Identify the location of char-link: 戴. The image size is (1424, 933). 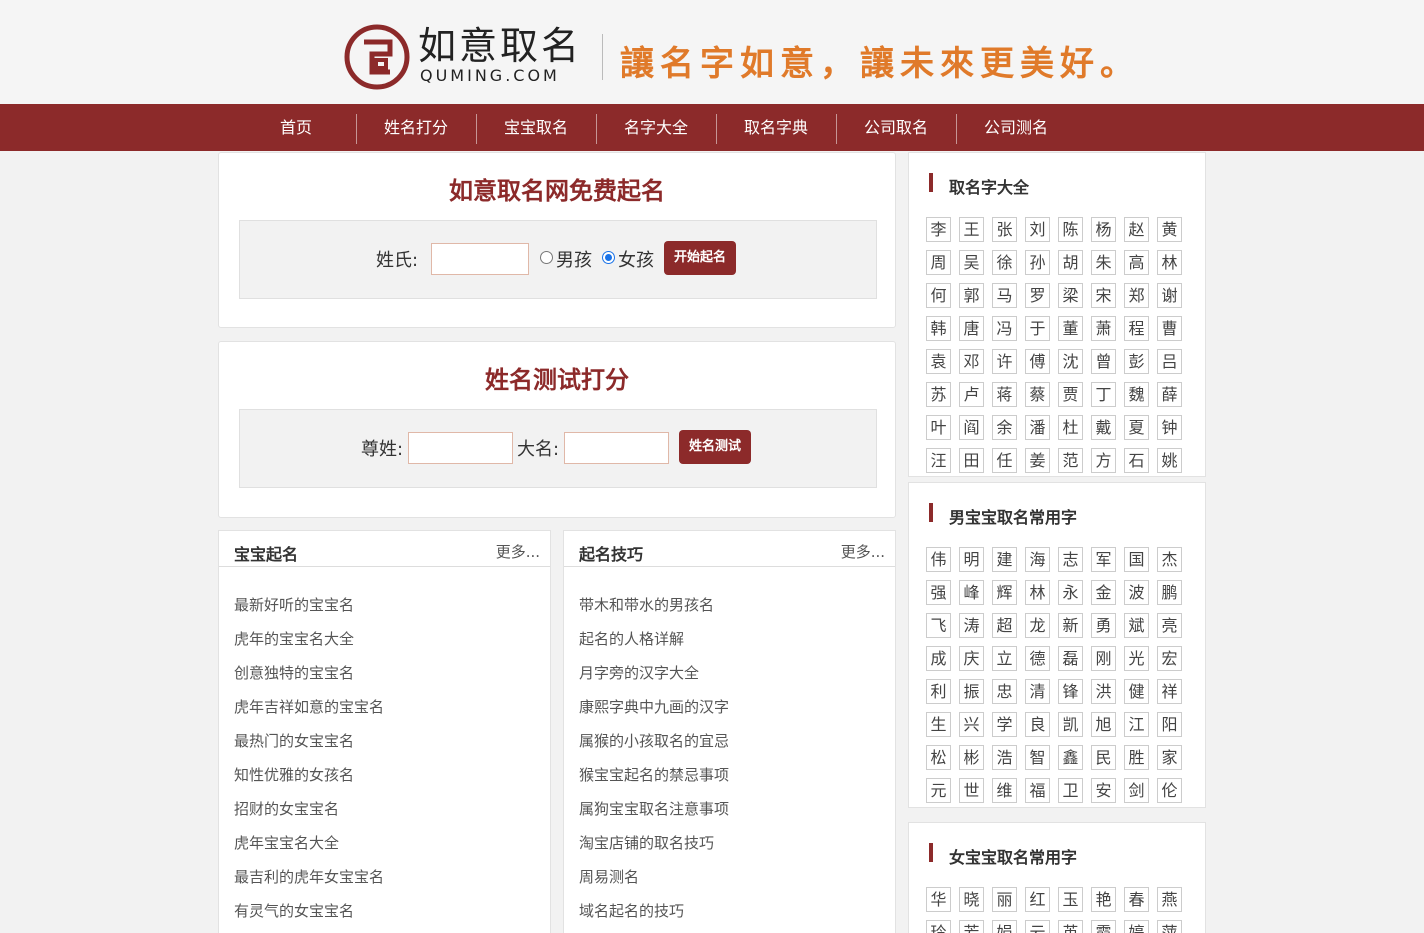
(1103, 427).